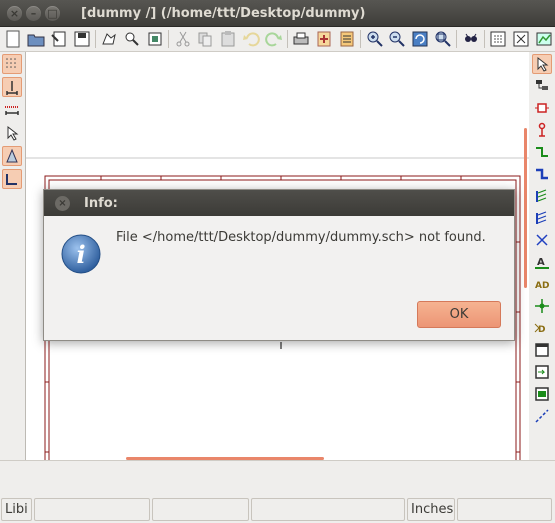 Image resolution: width=555 pixels, height=523 pixels. Describe the element at coordinates (182, 39) in the screenshot. I see `cut-icon` at that location.